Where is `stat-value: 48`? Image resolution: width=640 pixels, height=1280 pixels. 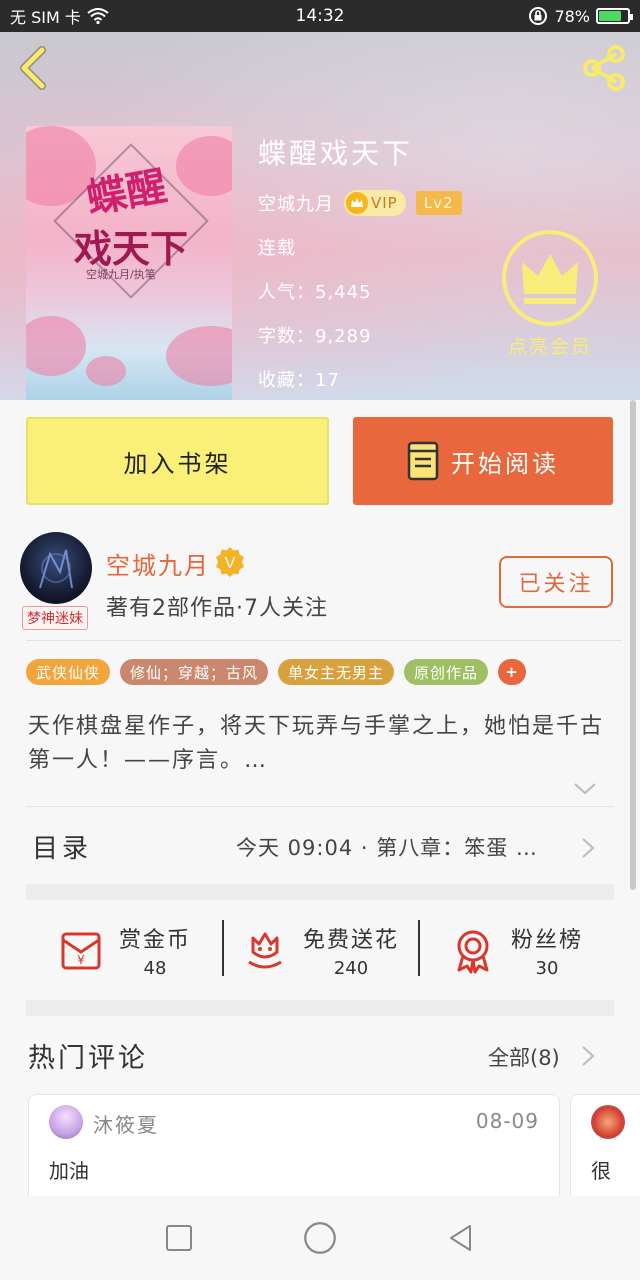
stat-value: 48 is located at coordinates (155, 968).